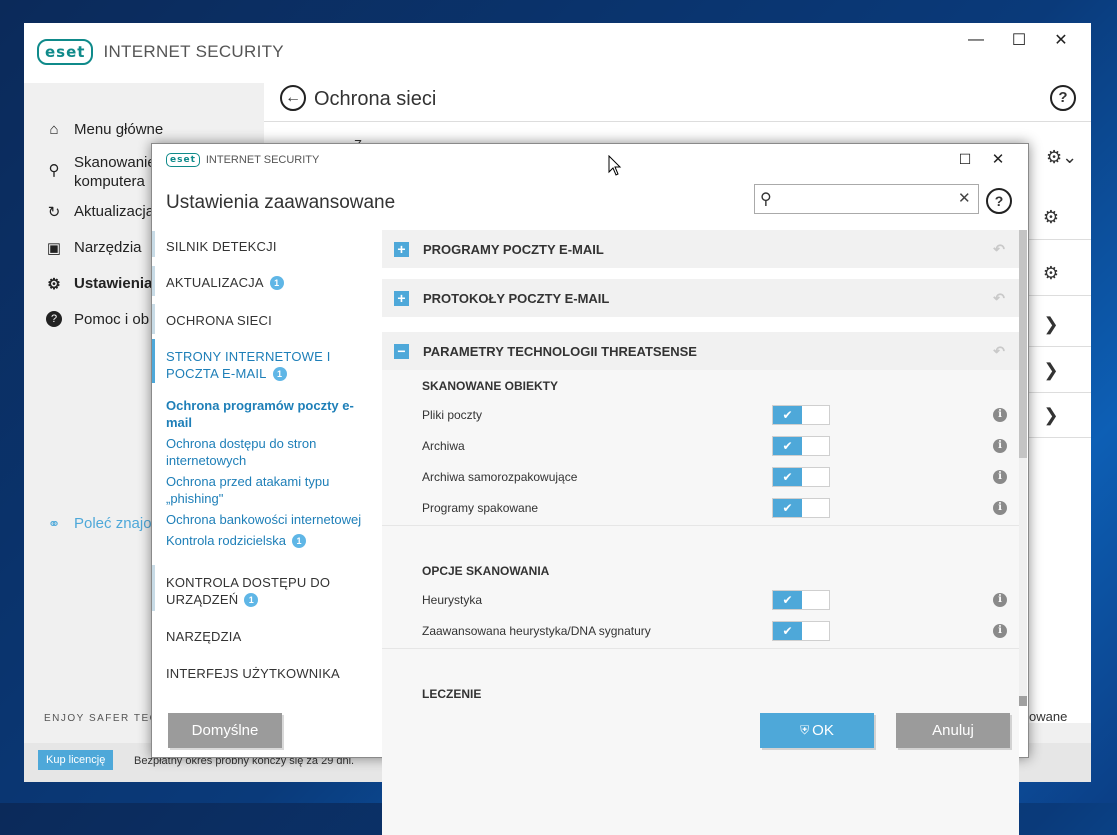 This screenshot has width=1117, height=835. I want to click on enjoy-tagline: ENJOY SAFER TECH, so click(106, 718).